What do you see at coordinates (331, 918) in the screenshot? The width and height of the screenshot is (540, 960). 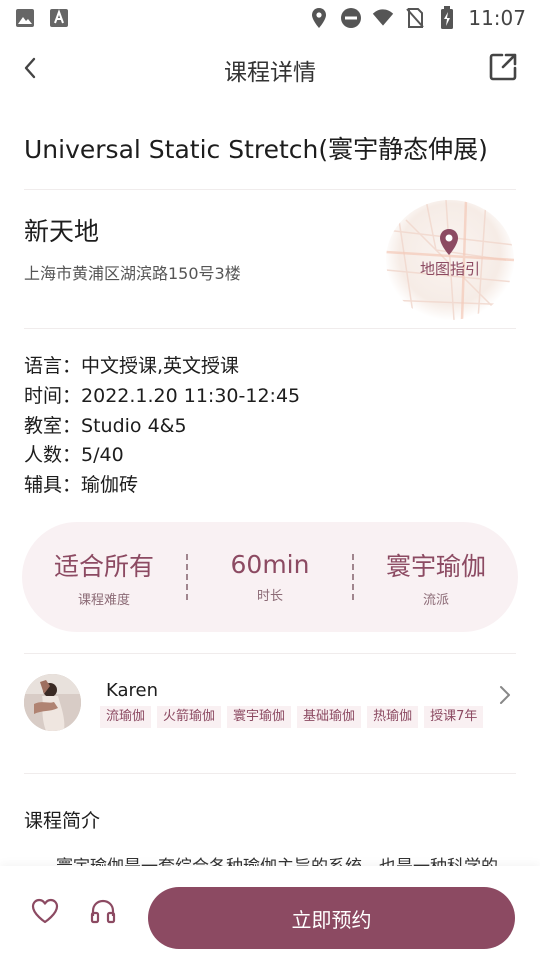 I see `book-now-button: 立即预约` at bounding box center [331, 918].